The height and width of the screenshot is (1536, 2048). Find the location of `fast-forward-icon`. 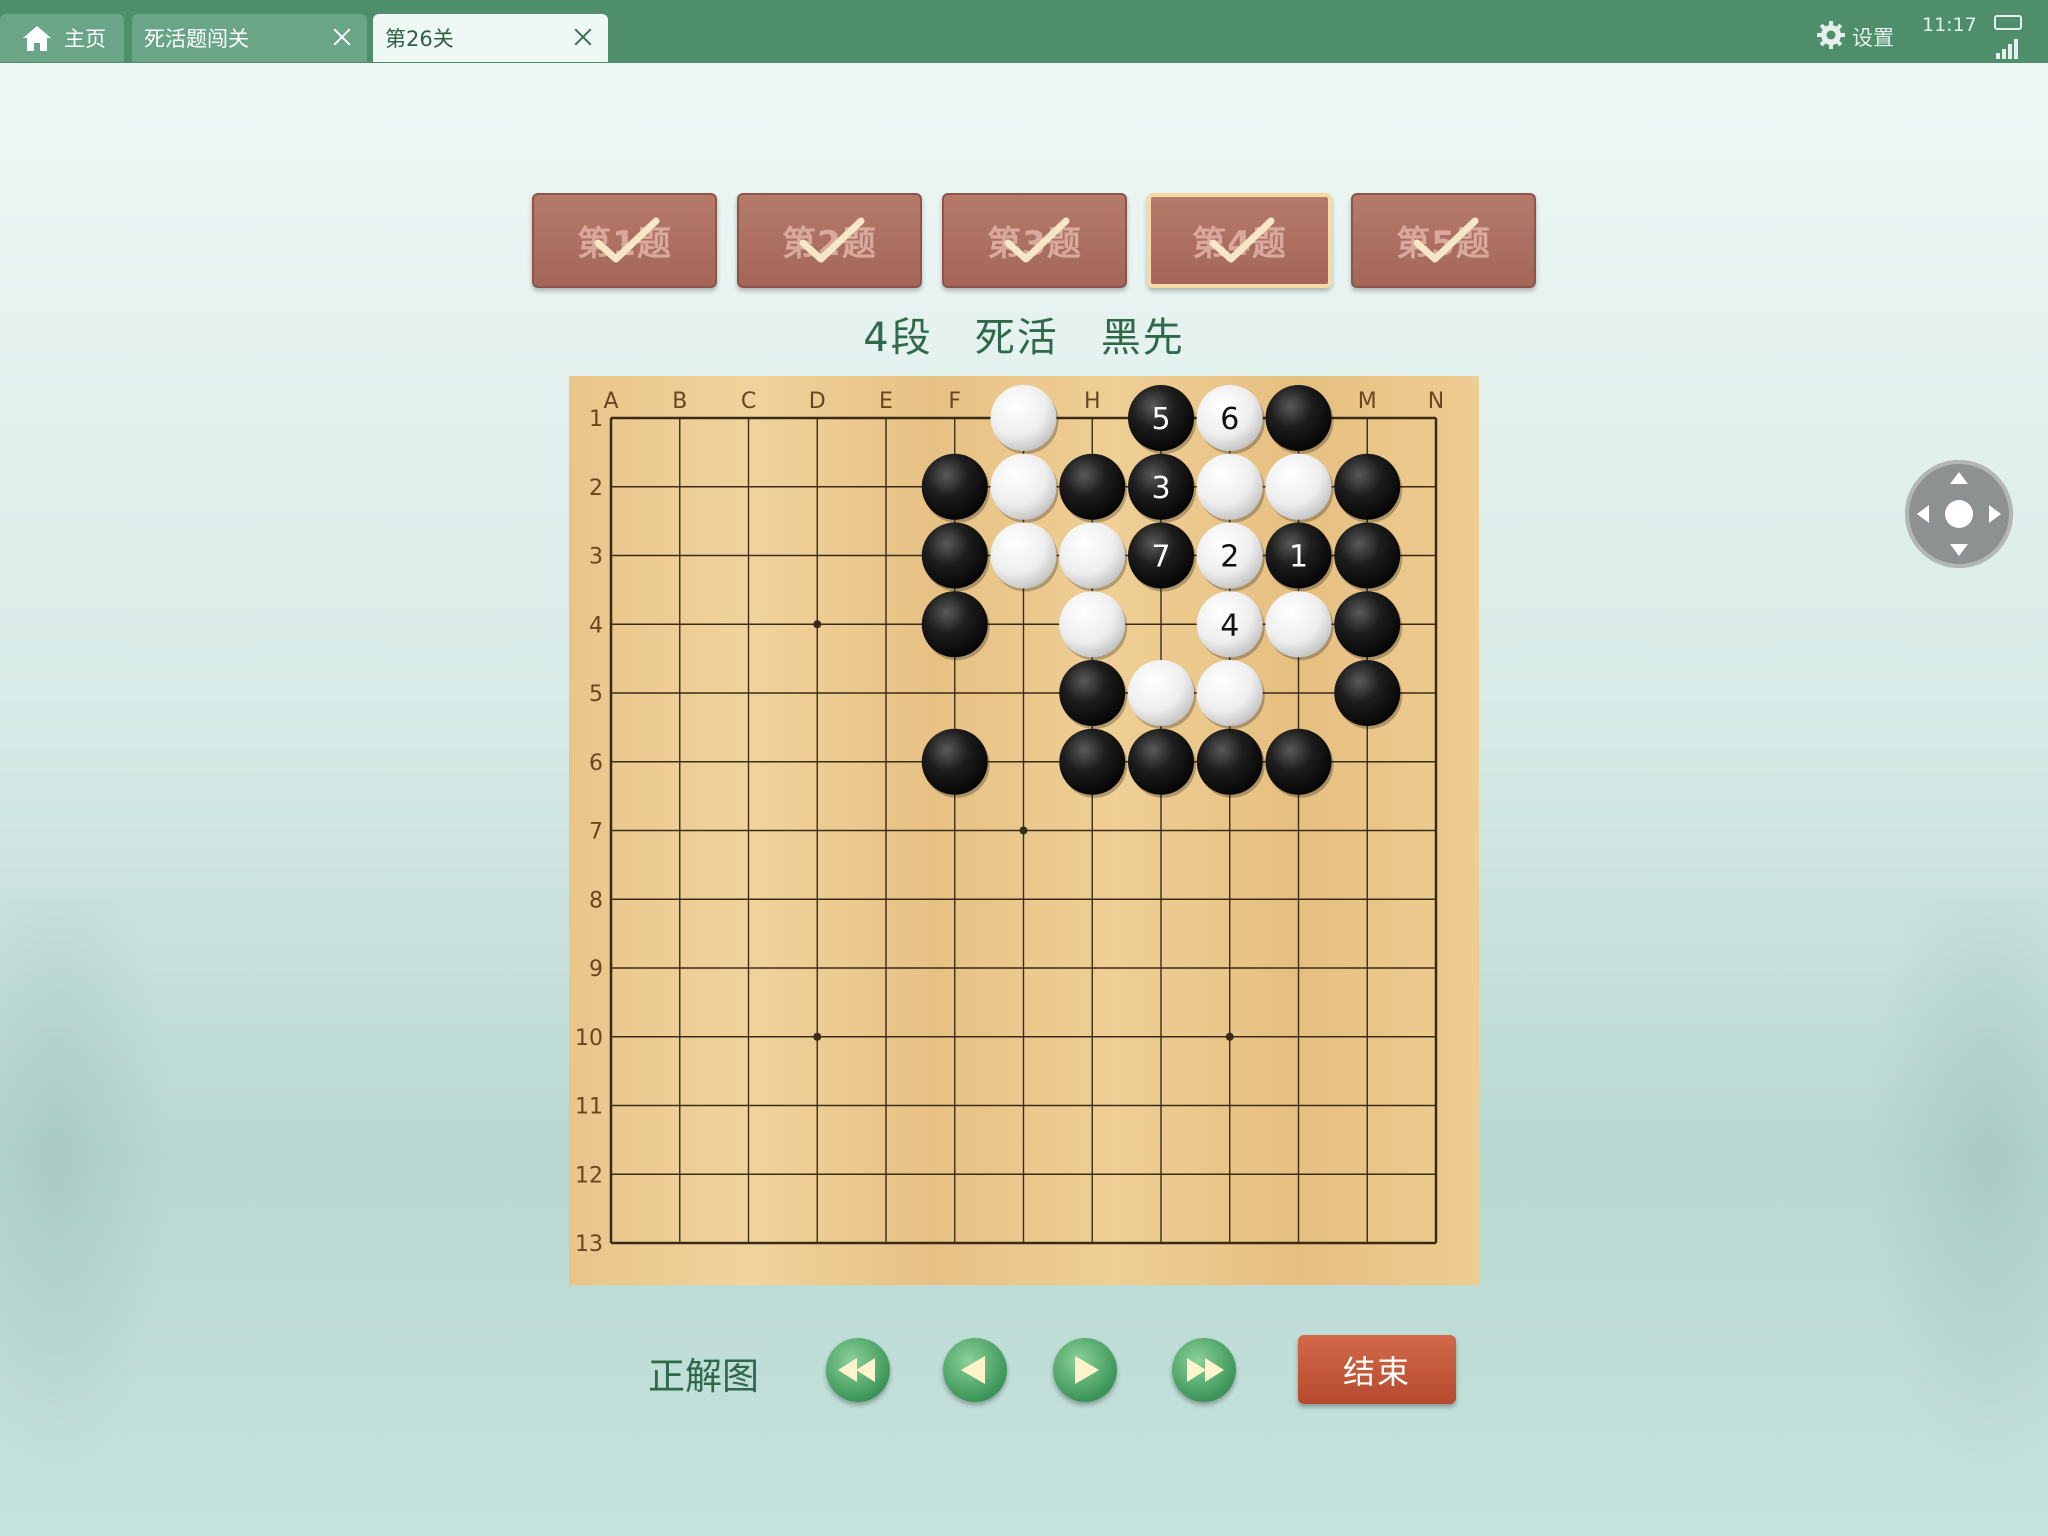

fast-forward-icon is located at coordinates (1205, 1370).